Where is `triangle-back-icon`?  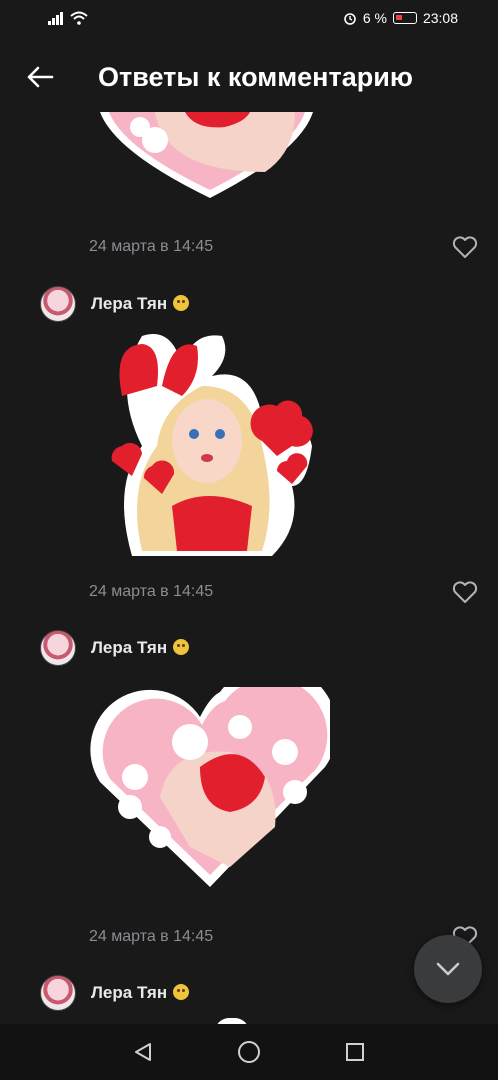 triangle-back-icon is located at coordinates (143, 1052).